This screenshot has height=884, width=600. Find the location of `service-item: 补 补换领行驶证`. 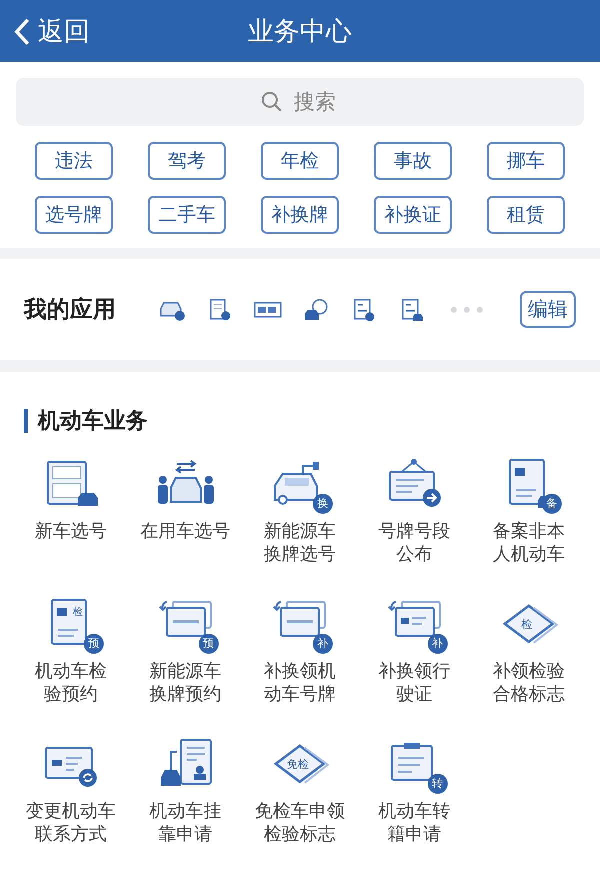

service-item: 补 补换领行驶证 is located at coordinates (414, 664).